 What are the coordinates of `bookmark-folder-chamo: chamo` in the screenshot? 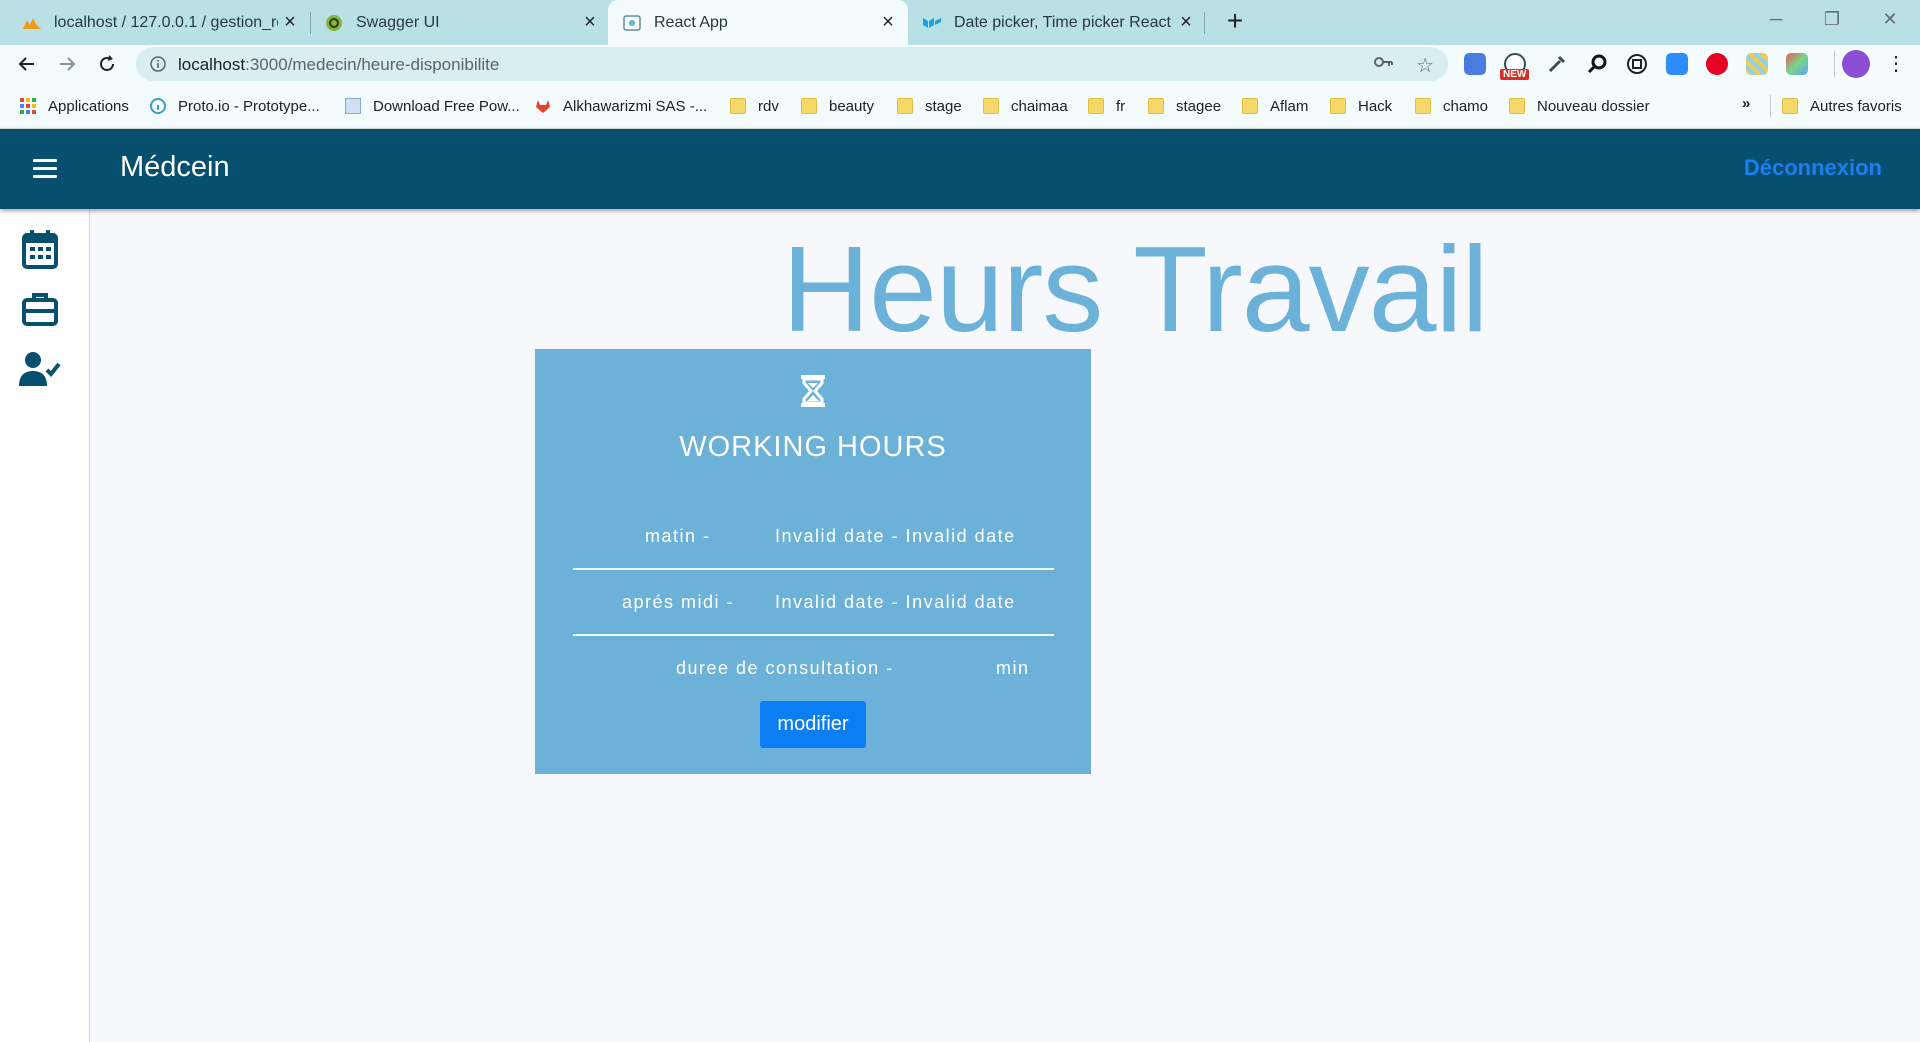 It's located at (1451, 106).